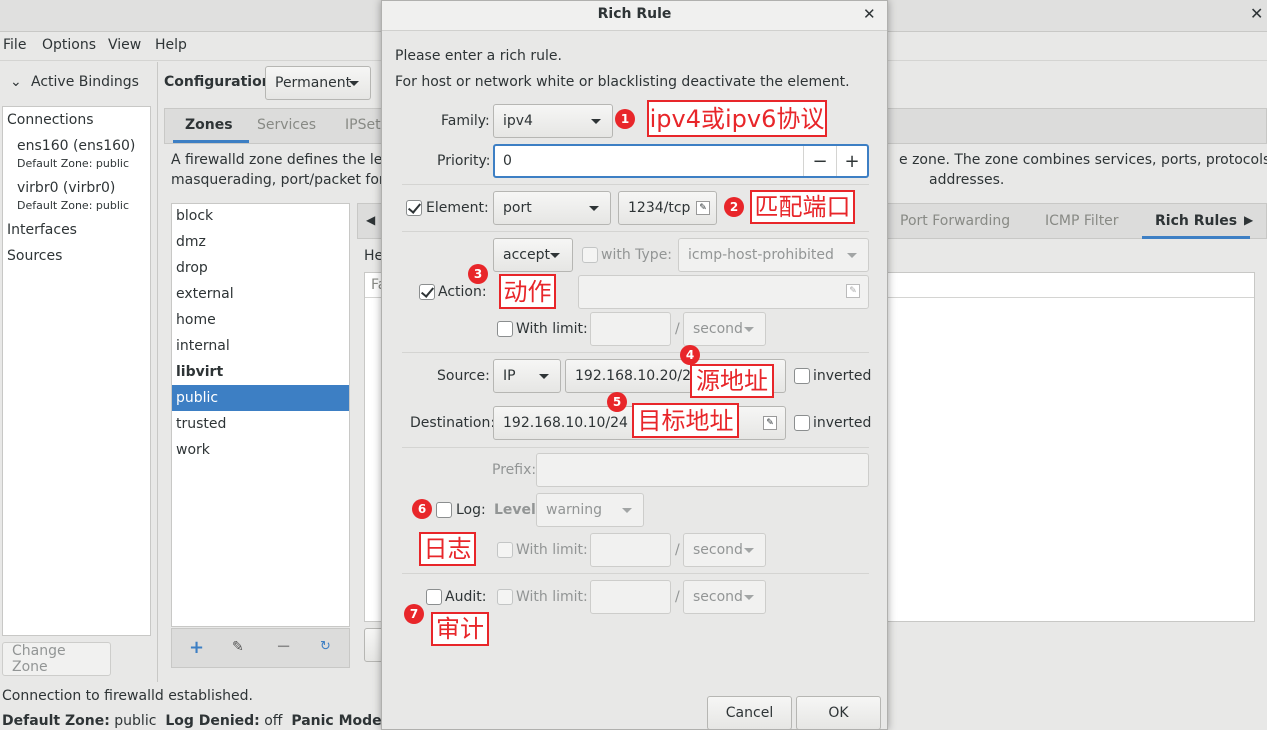 Image resolution: width=1267 pixels, height=730 pixels. I want to click on connections-header: Connections, so click(50, 120).